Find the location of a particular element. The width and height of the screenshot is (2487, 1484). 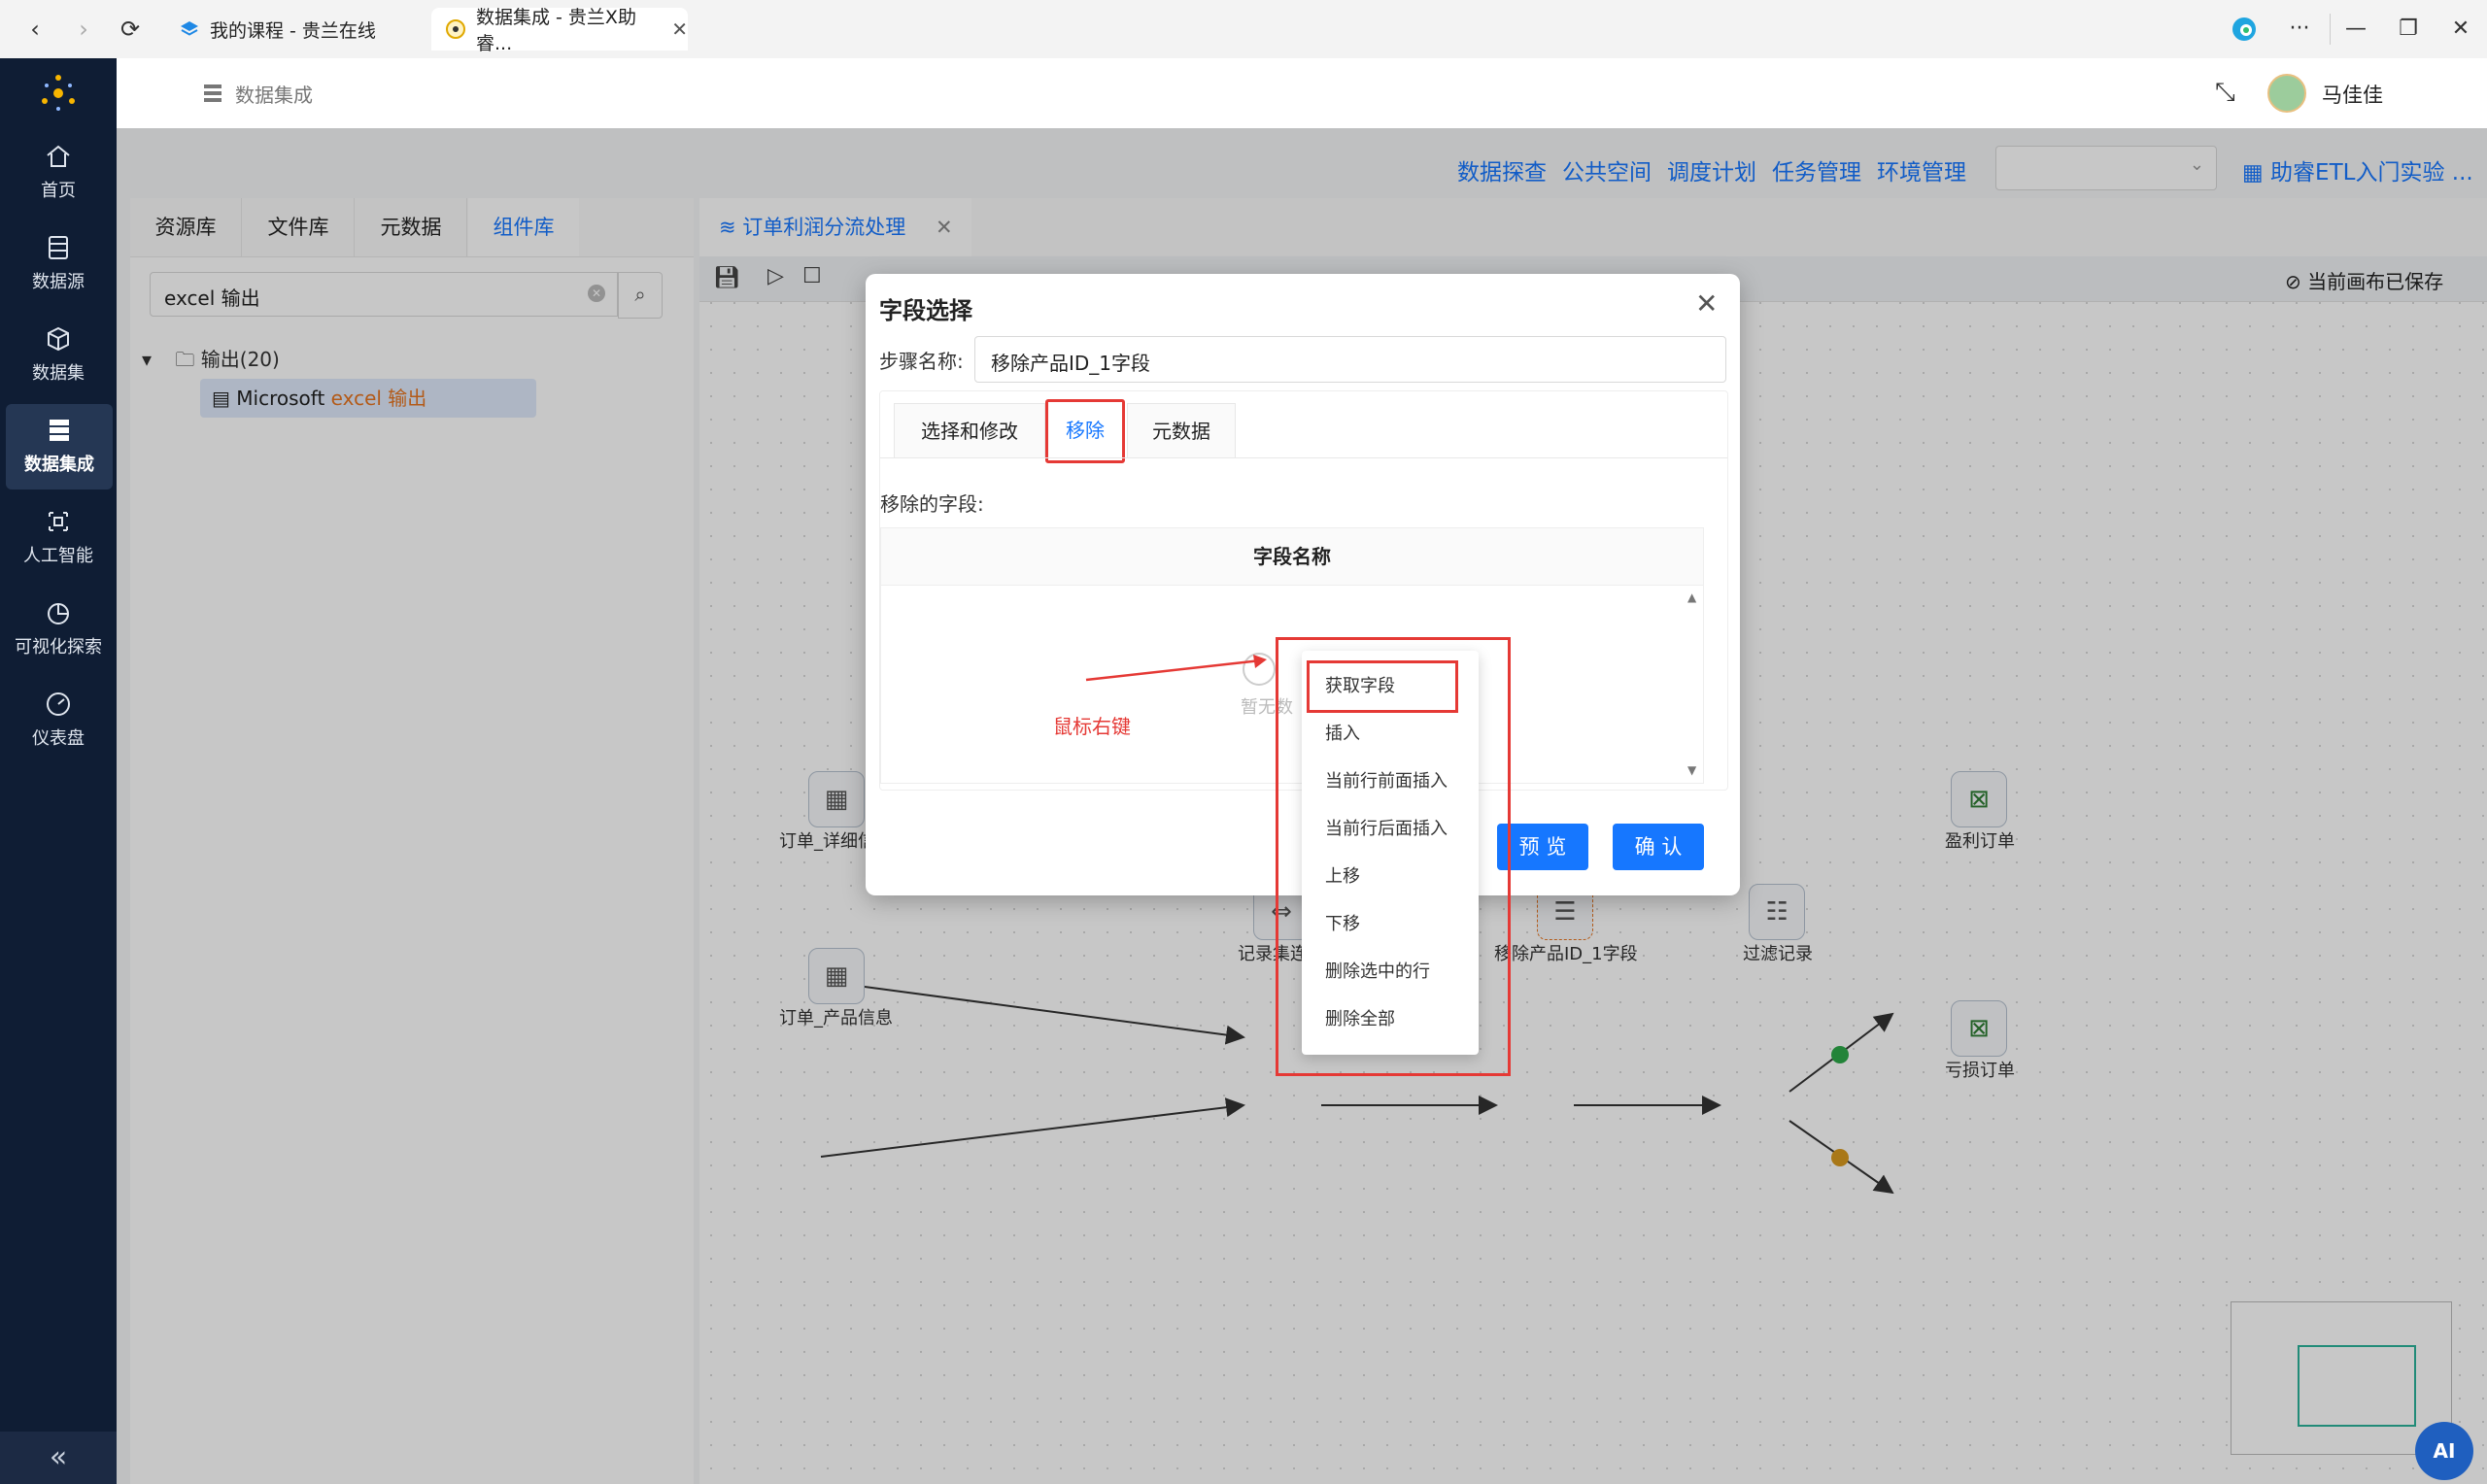

remove-fields-label: 移除的字段: is located at coordinates (932, 504).